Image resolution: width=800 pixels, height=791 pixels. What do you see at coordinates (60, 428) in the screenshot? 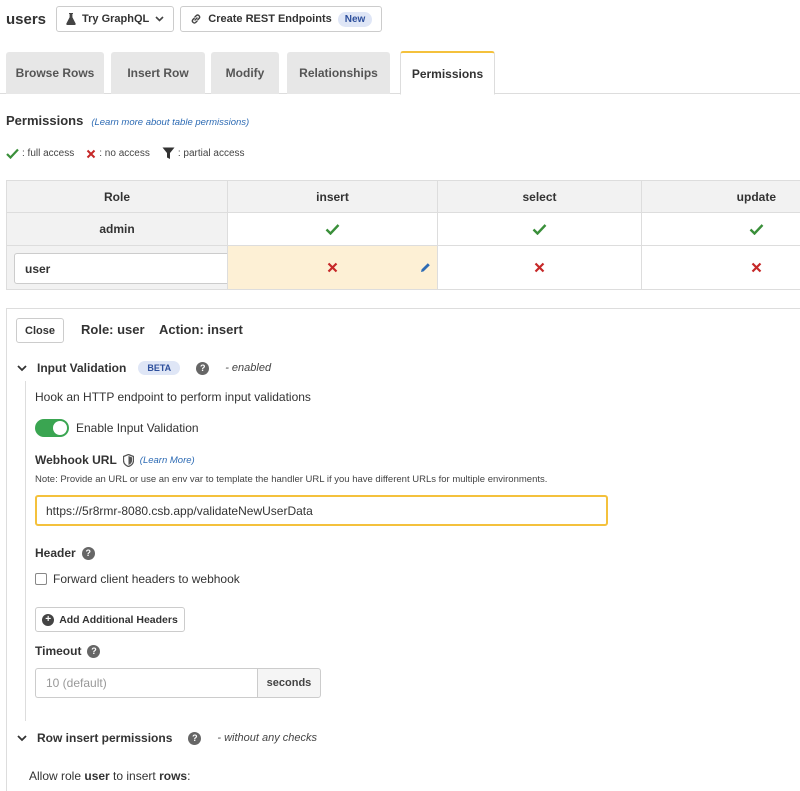
I see `toggle-knob` at bounding box center [60, 428].